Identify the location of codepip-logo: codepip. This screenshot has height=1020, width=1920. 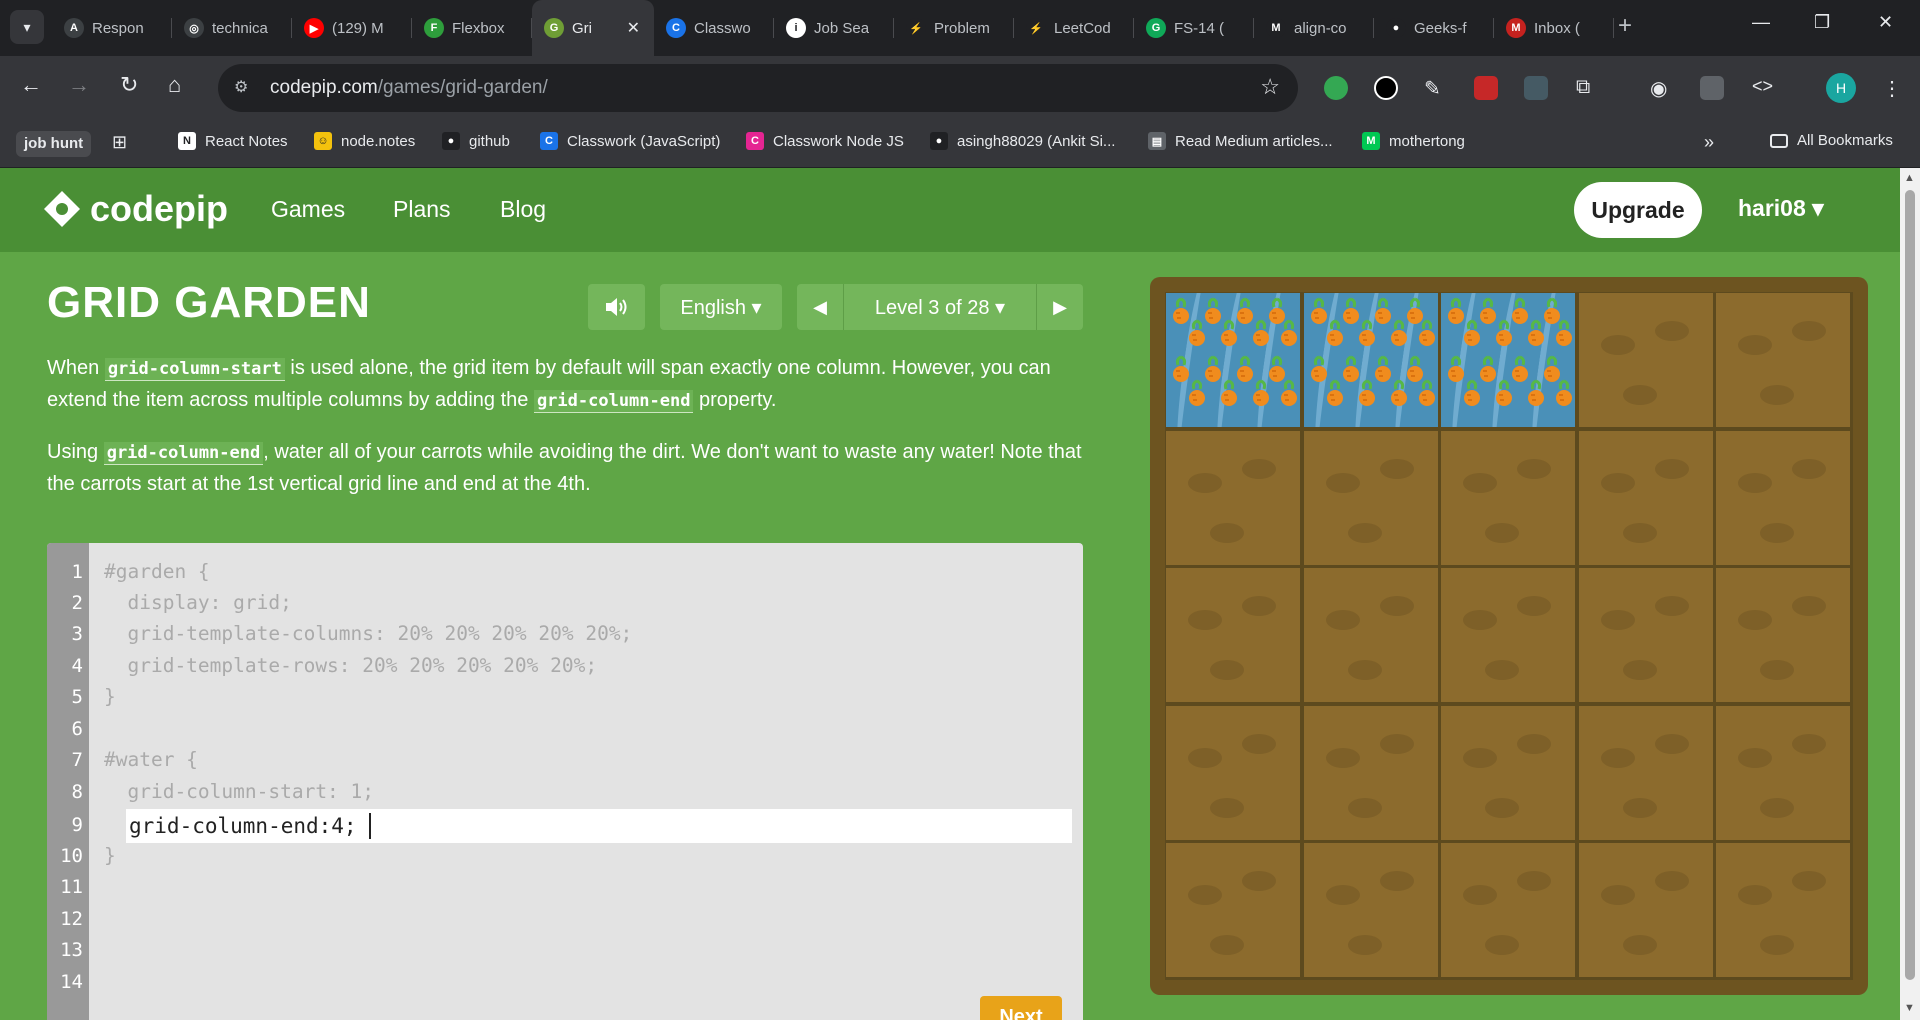
(135, 209).